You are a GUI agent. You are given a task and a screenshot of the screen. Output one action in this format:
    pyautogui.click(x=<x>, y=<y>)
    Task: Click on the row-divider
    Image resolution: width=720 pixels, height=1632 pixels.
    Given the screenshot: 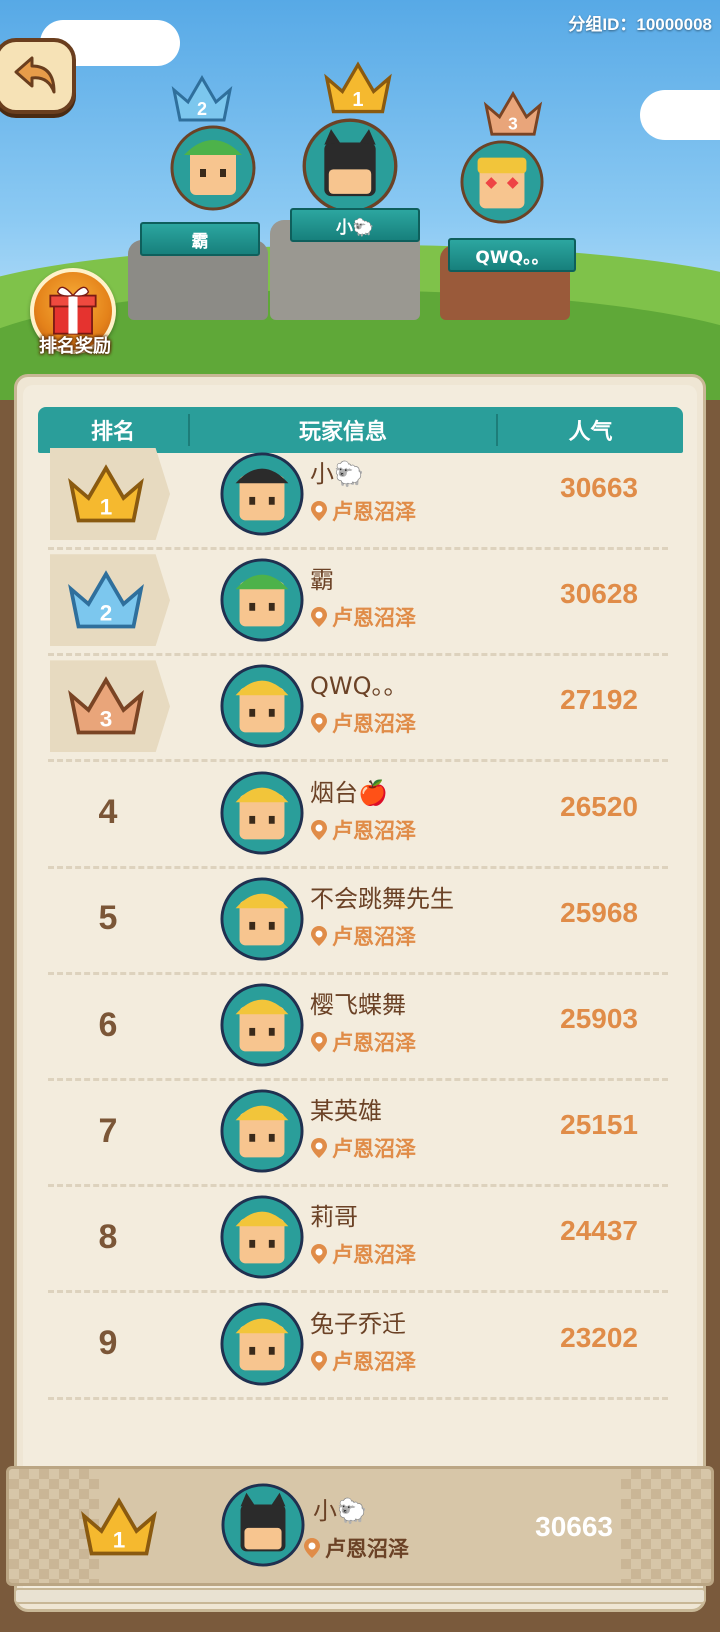 What is the action you would take?
    pyautogui.click(x=358, y=1398)
    